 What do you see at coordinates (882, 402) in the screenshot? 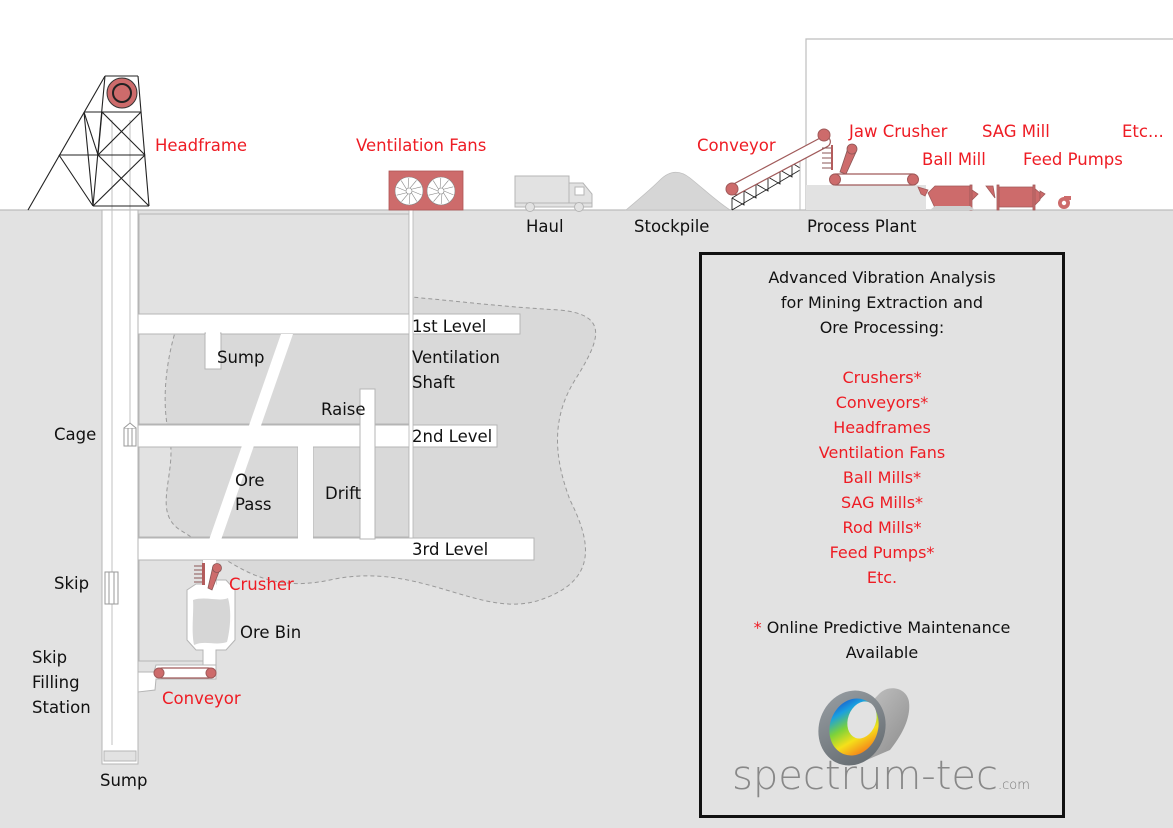
I see `service-item: Conveyors*` at bounding box center [882, 402].